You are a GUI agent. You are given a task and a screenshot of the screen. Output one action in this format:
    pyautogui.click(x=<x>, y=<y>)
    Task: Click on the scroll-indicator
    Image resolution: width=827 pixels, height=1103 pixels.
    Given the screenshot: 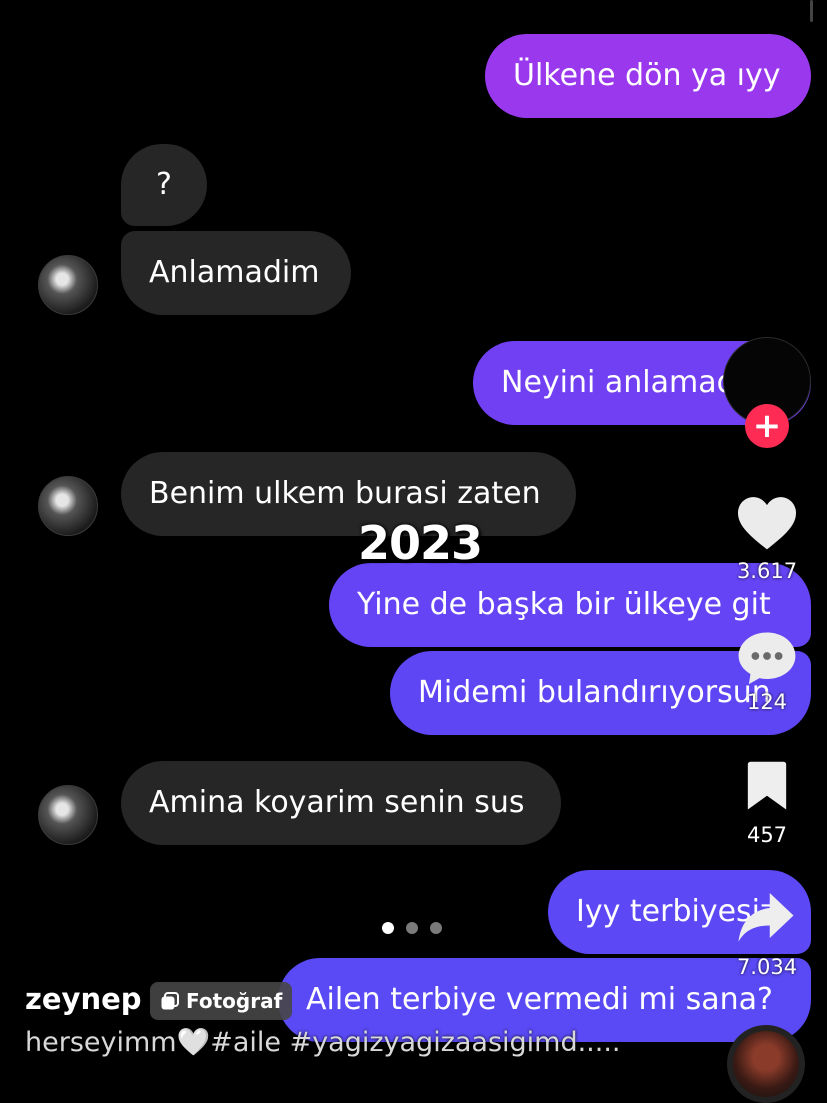 What is the action you would take?
    pyautogui.click(x=811, y=11)
    